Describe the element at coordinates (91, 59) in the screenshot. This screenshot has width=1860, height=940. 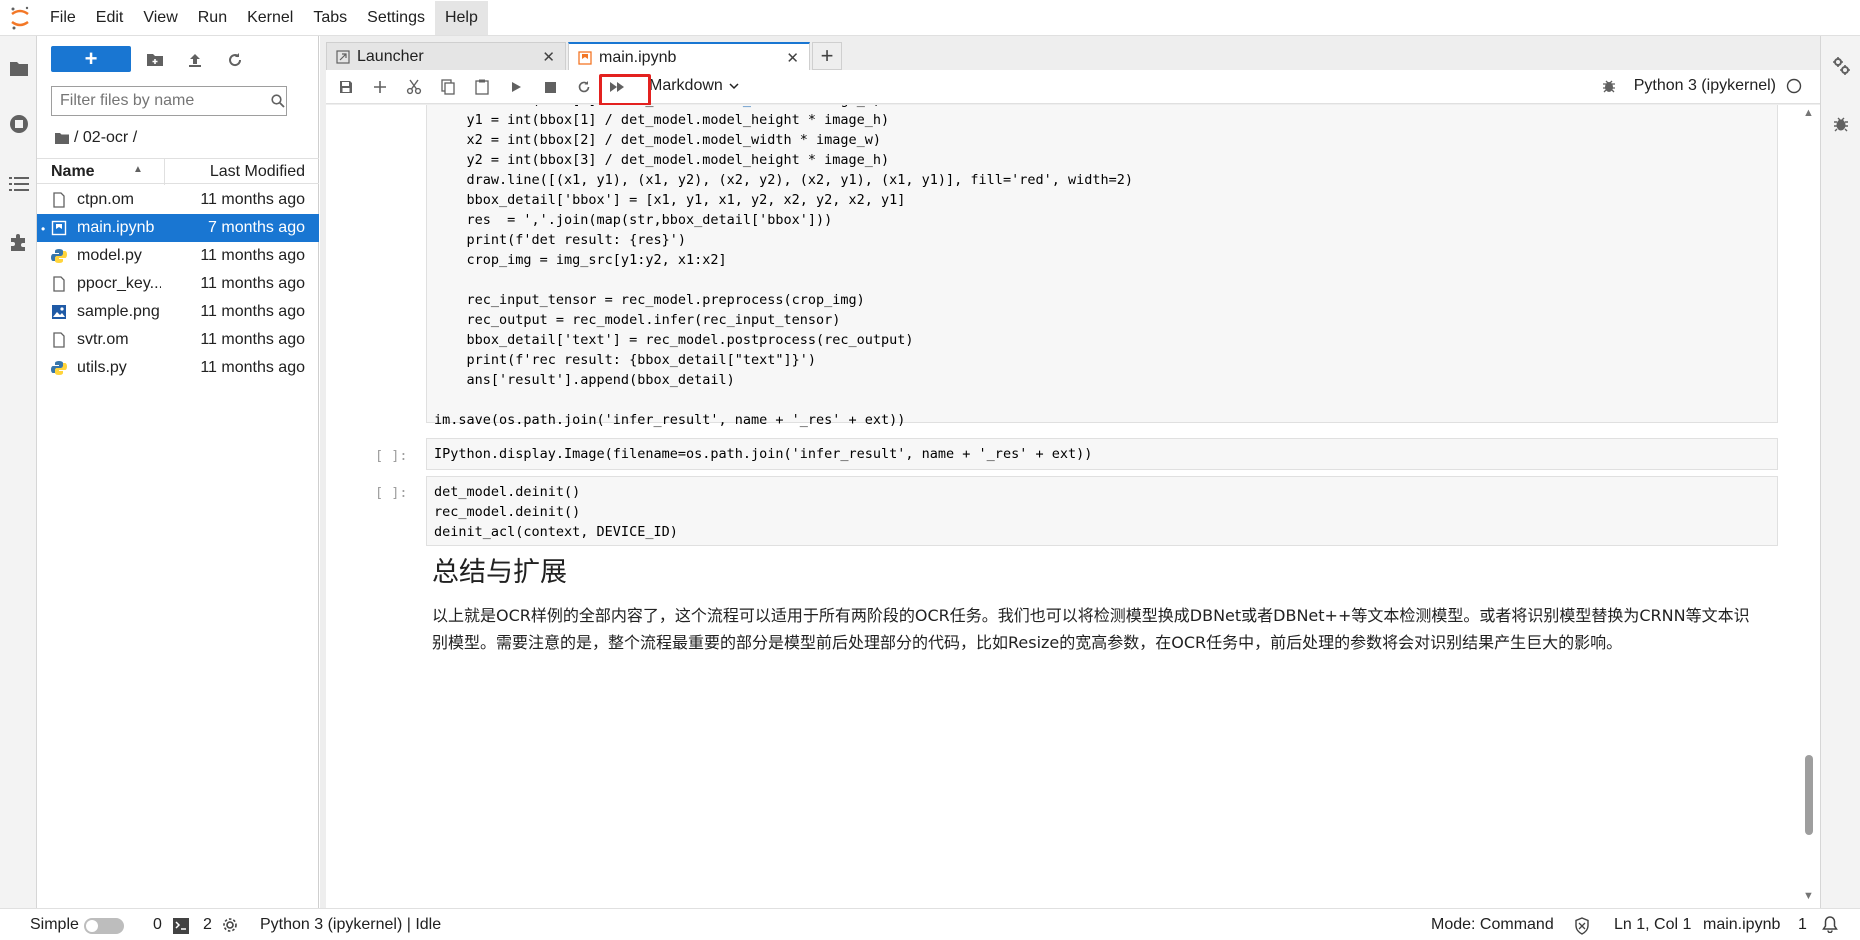
I see `new-launcher-button: +` at that location.